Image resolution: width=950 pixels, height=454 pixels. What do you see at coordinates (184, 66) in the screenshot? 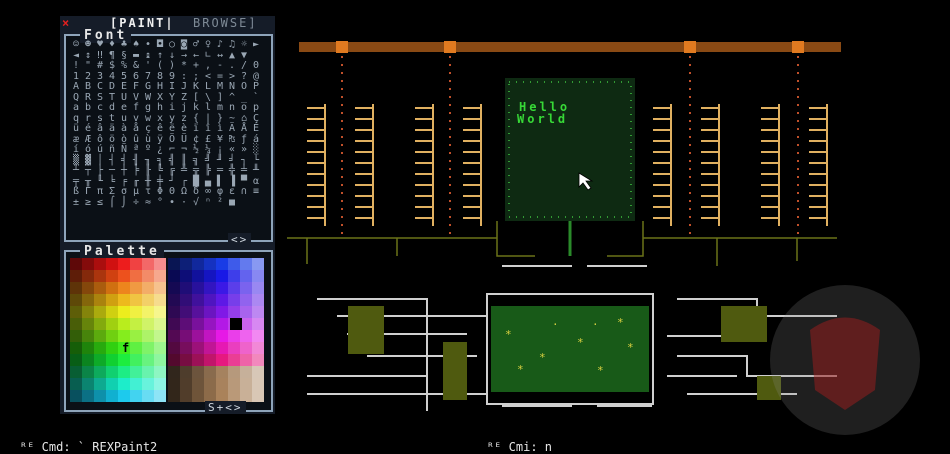
I see `font-glyph: *` at bounding box center [184, 66].